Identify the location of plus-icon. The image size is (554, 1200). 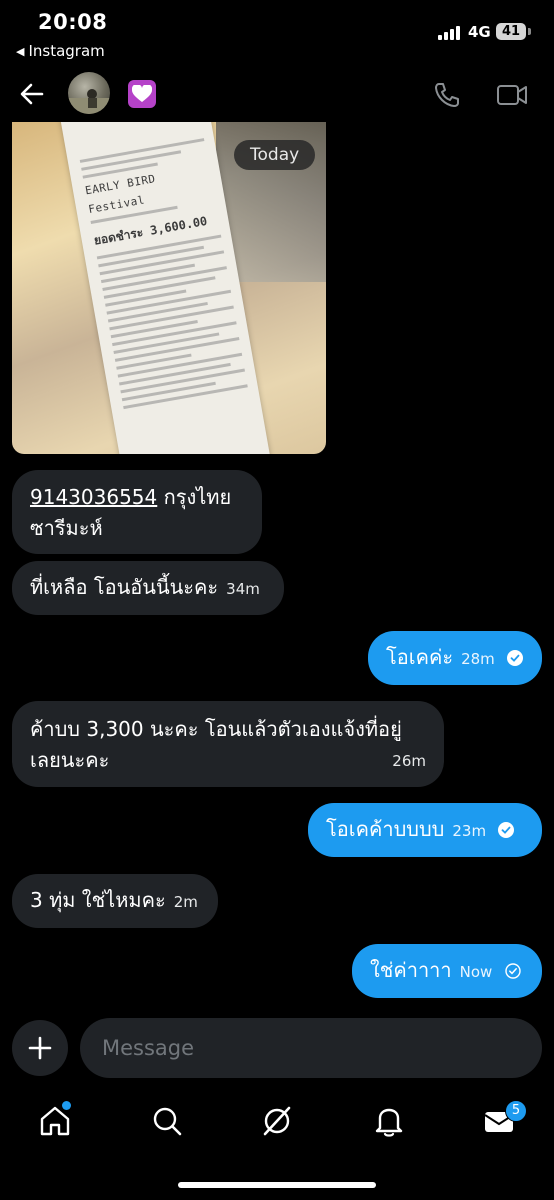
(40, 1048).